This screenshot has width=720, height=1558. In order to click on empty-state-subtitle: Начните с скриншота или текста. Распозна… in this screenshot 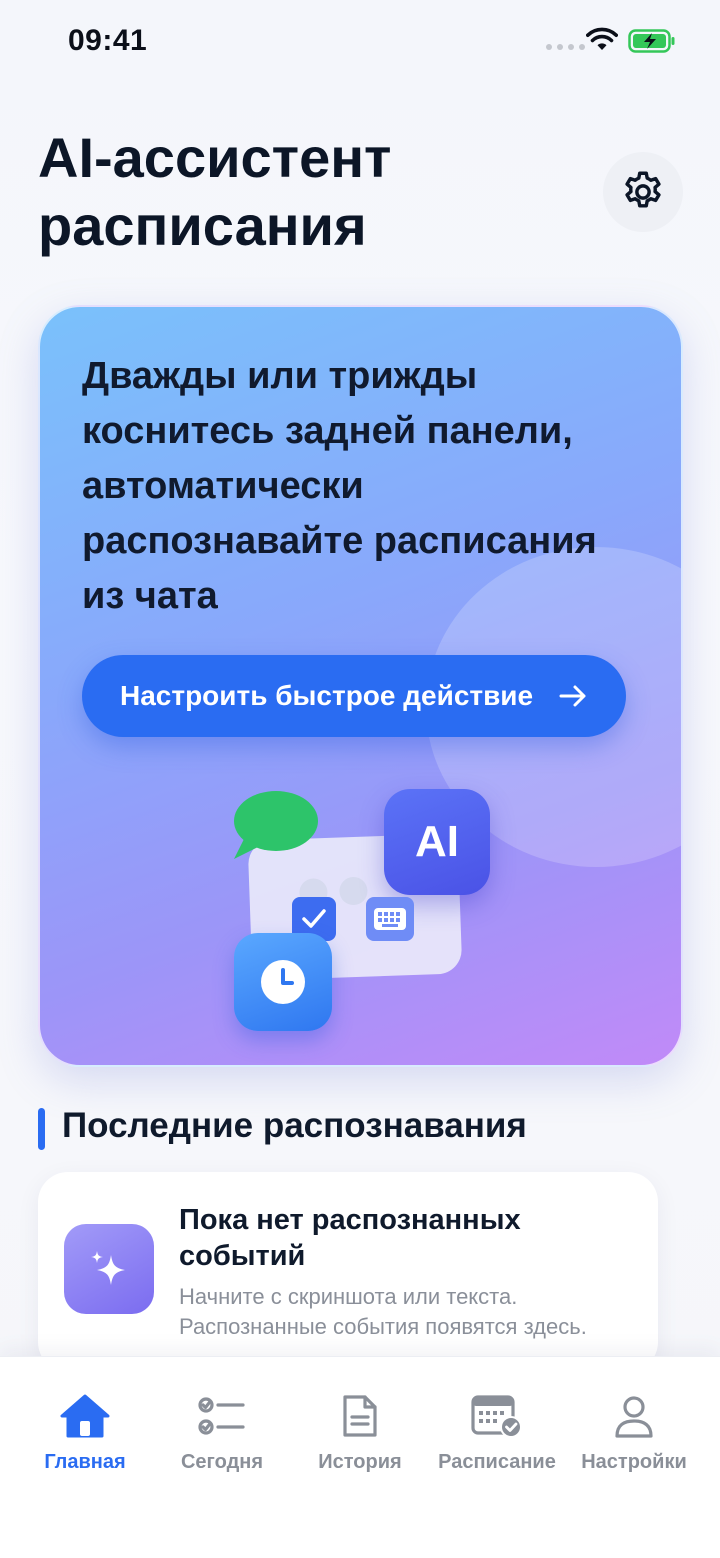, I will do `click(383, 1311)`.